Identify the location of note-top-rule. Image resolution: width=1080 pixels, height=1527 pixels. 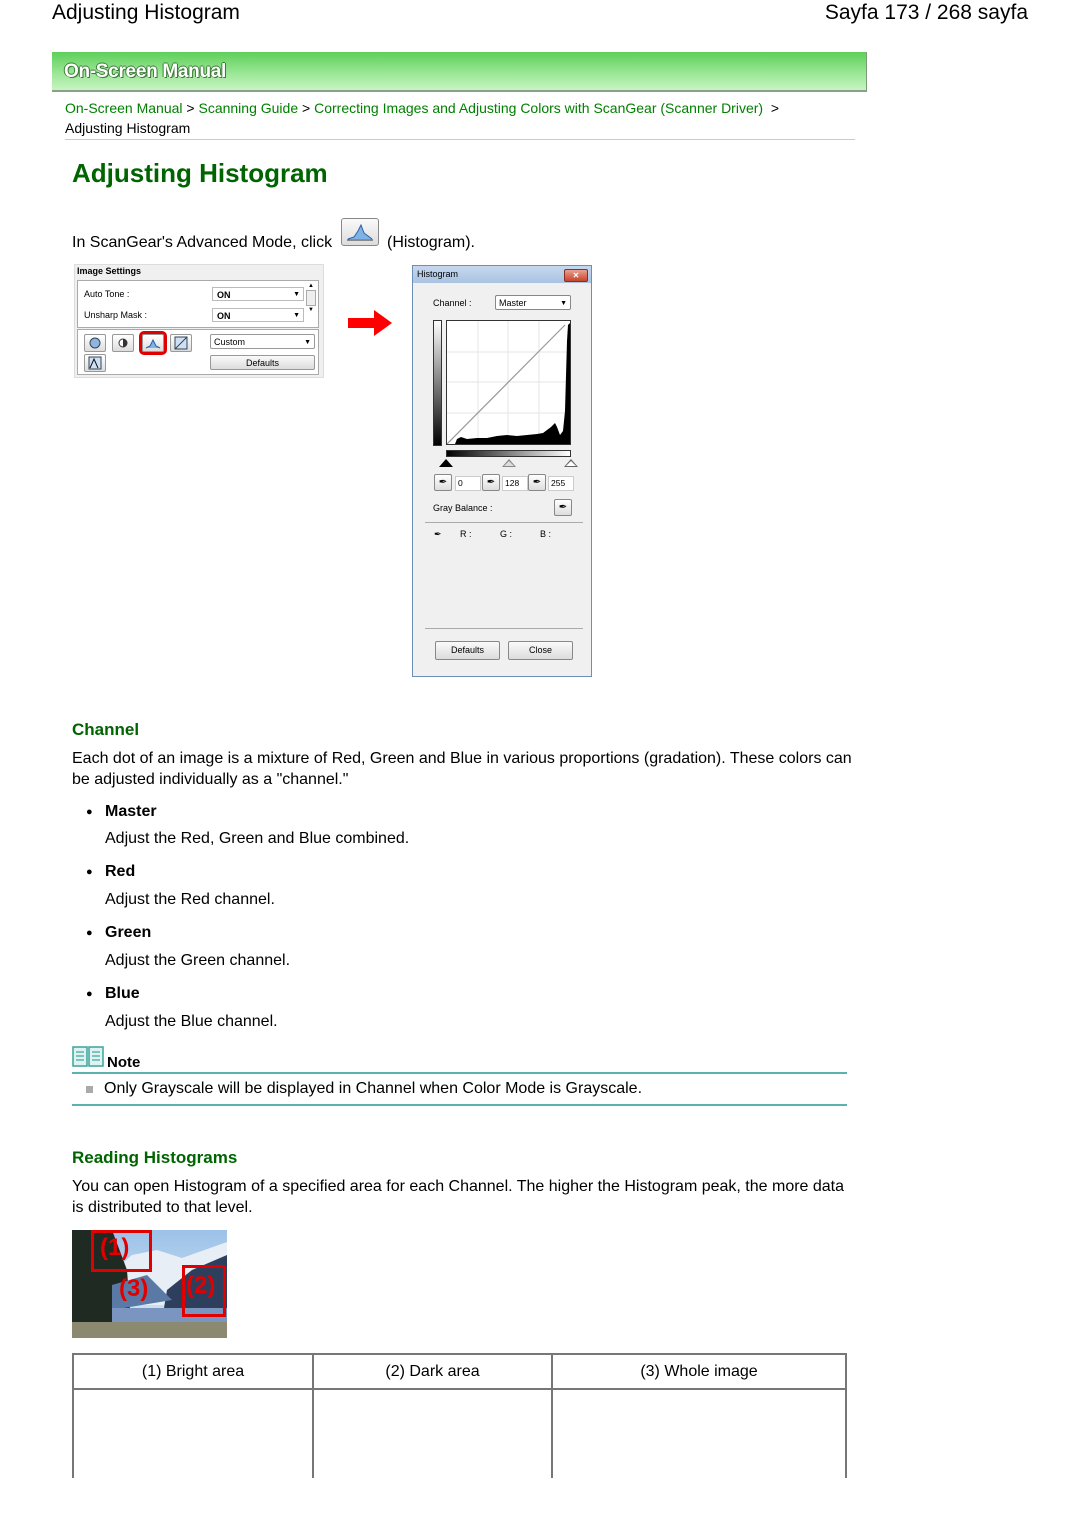
(459, 1073).